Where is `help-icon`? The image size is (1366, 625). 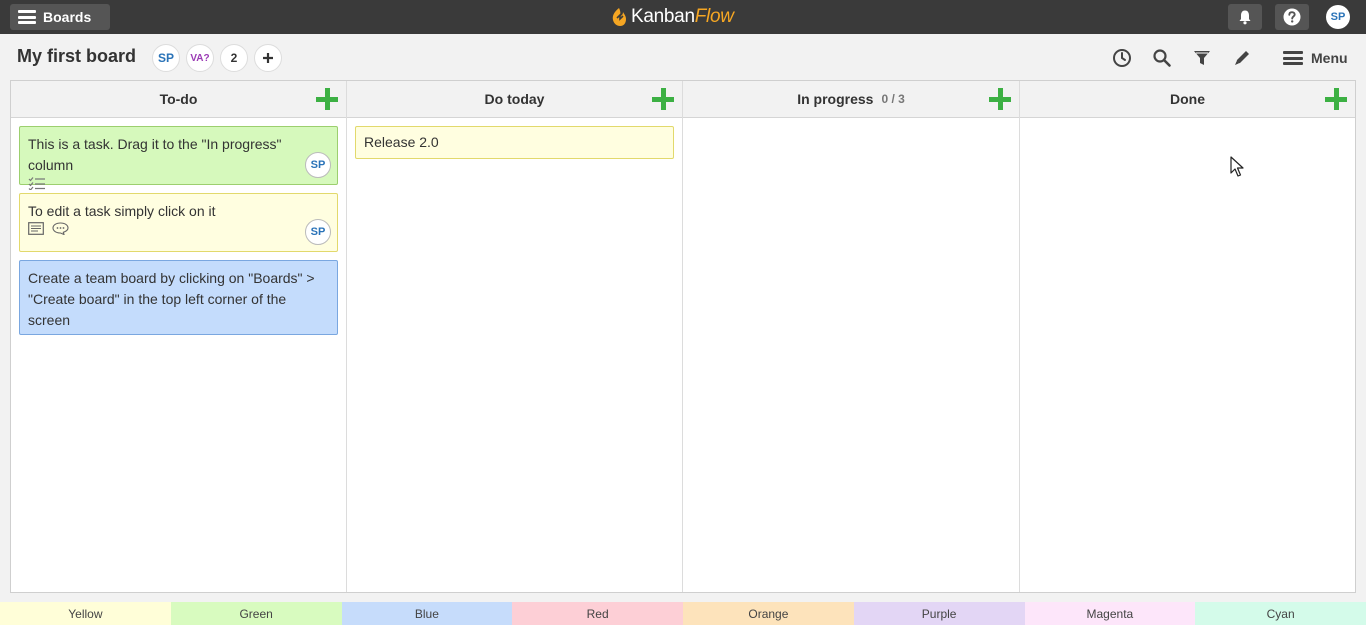
help-icon is located at coordinates (1292, 17).